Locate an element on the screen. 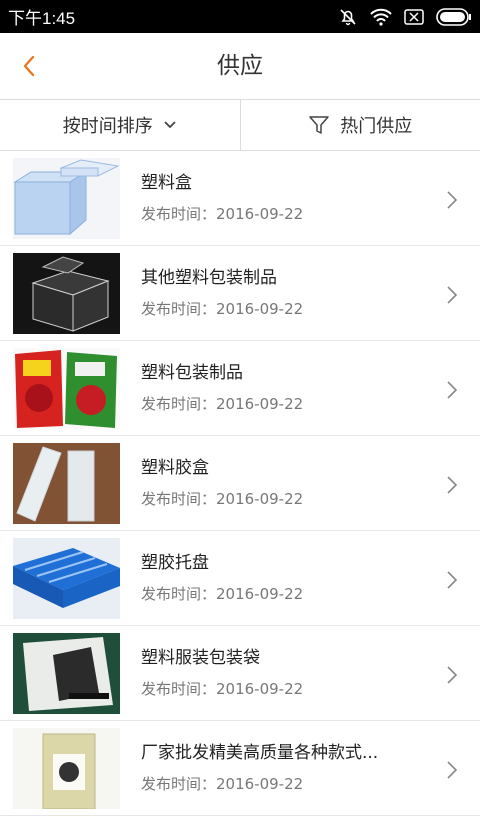 Image resolution: width=480 pixels, height=816 pixels. item-title: 塑料服装包装袋 is located at coordinates (200, 655).